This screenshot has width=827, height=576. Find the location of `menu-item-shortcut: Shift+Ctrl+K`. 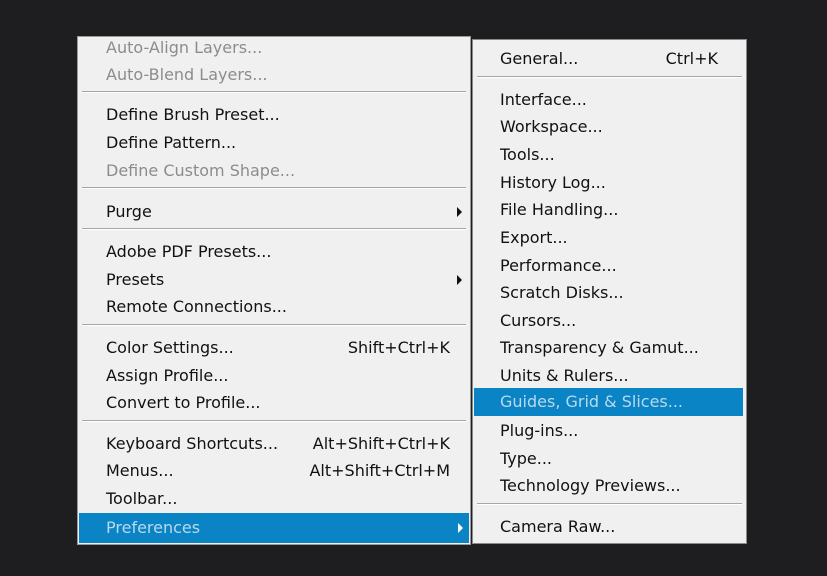

menu-item-shortcut: Shift+Ctrl+K is located at coordinates (398, 347).